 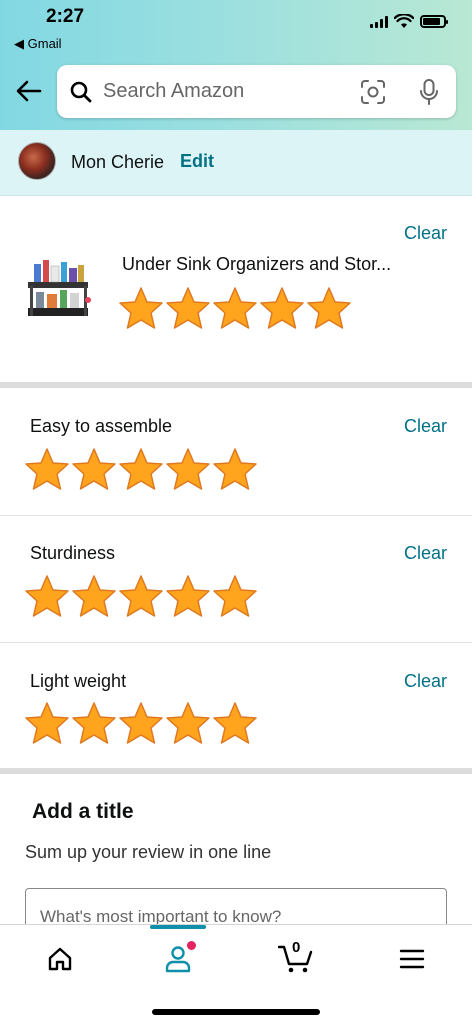 What do you see at coordinates (429, 92) in the screenshot?
I see `microphone-icon` at bounding box center [429, 92].